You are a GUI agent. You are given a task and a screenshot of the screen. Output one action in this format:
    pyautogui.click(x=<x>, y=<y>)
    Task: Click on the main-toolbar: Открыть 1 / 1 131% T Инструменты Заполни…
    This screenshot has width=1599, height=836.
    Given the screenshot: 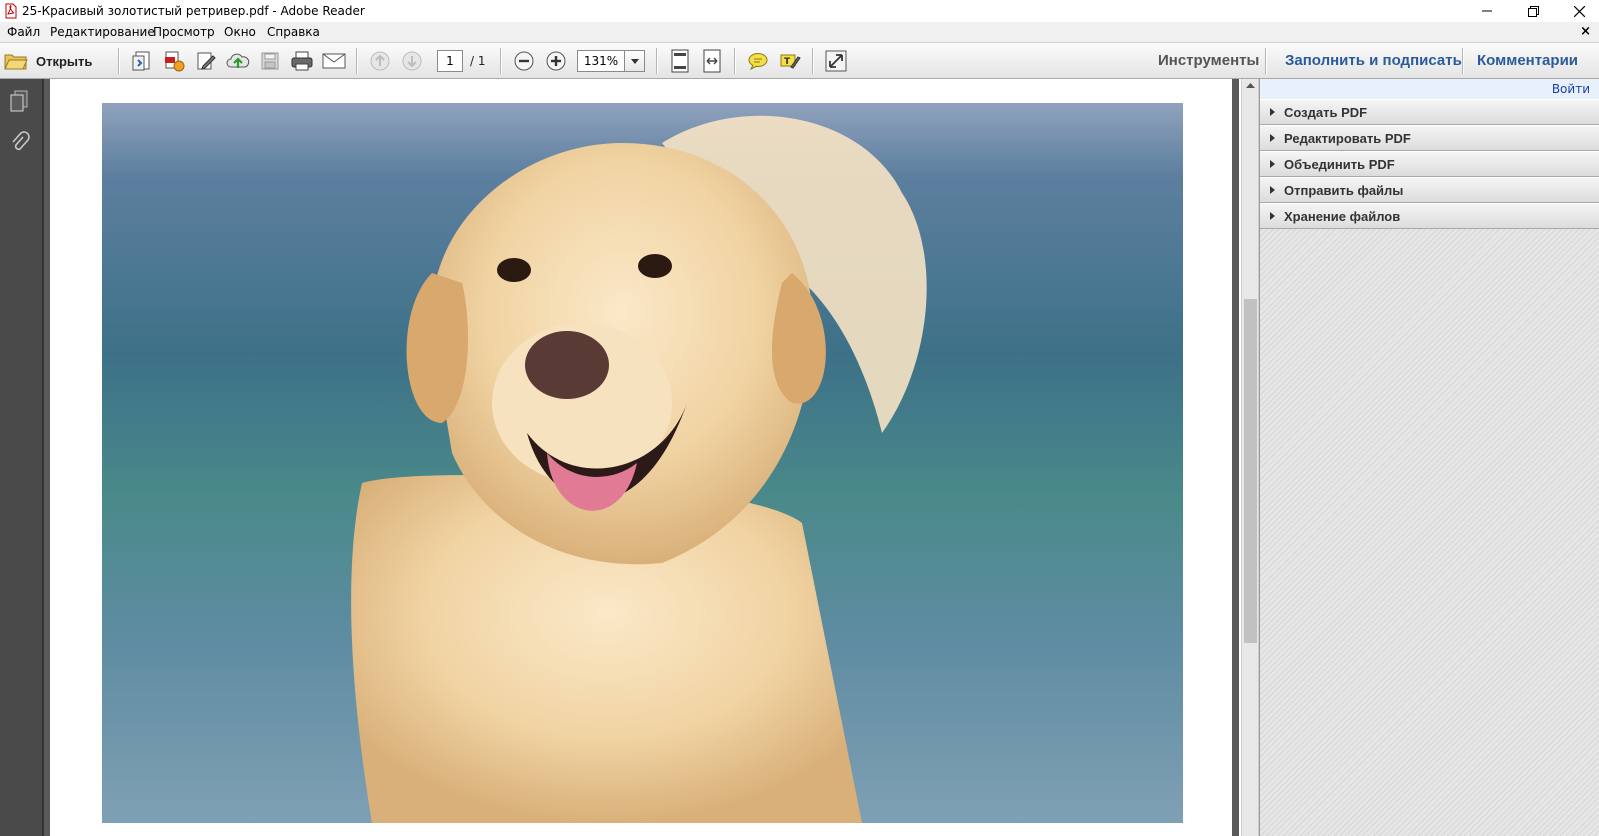 What is the action you would take?
    pyautogui.click(x=799, y=60)
    